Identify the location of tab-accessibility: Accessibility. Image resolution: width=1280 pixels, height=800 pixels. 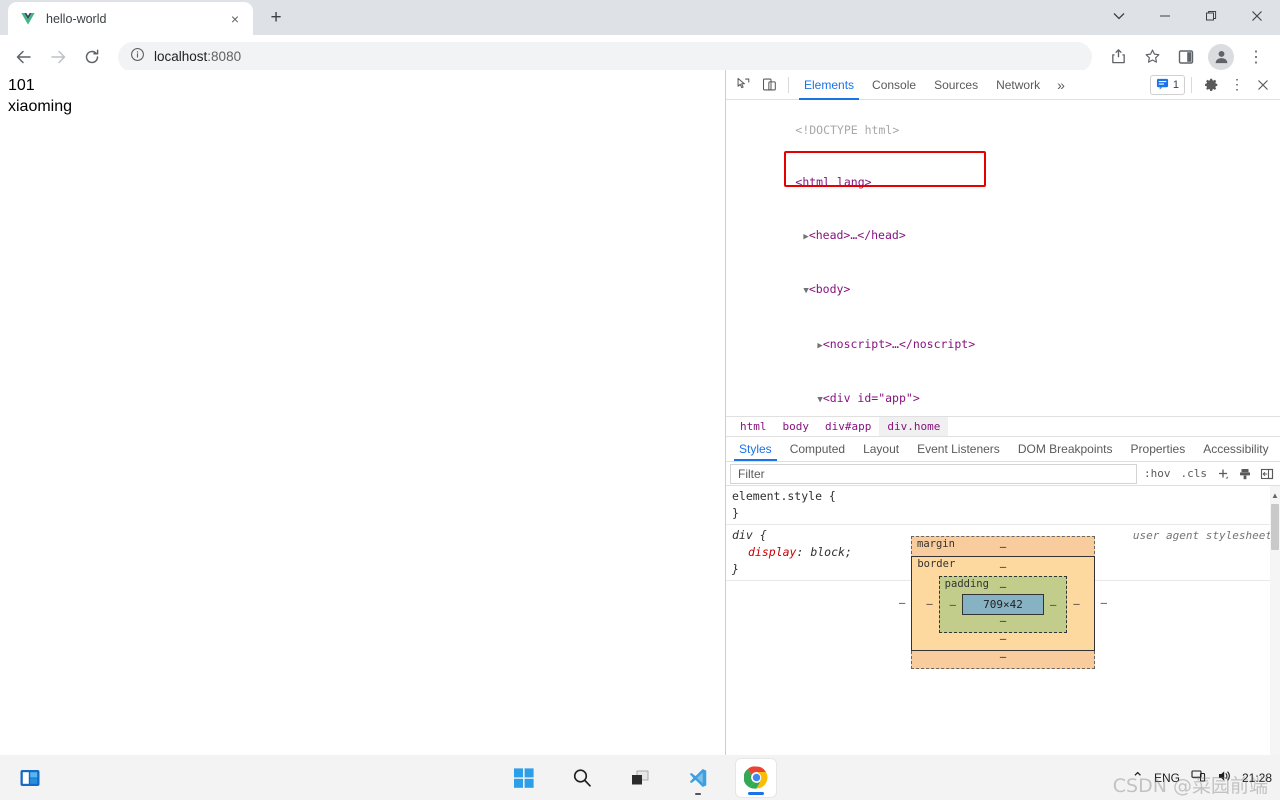
(1235, 449).